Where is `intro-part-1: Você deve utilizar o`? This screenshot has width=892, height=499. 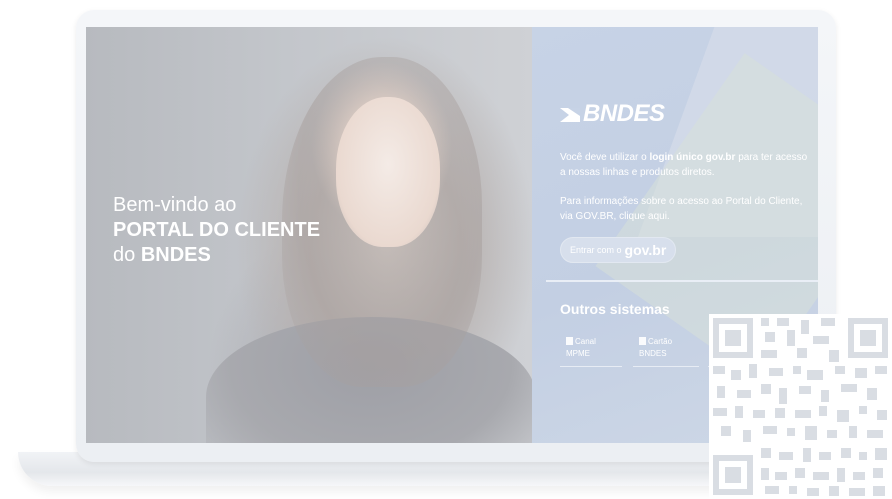
intro-part-1: Você deve utilizar o is located at coordinates (605, 157).